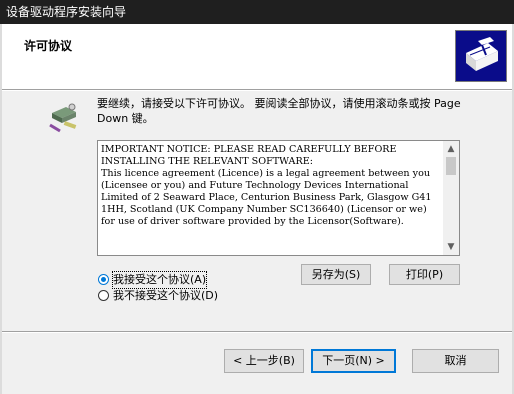 The width and height of the screenshot is (514, 394). Describe the element at coordinates (48, 46) in the screenshot. I see `page-title: 许可协议` at that location.